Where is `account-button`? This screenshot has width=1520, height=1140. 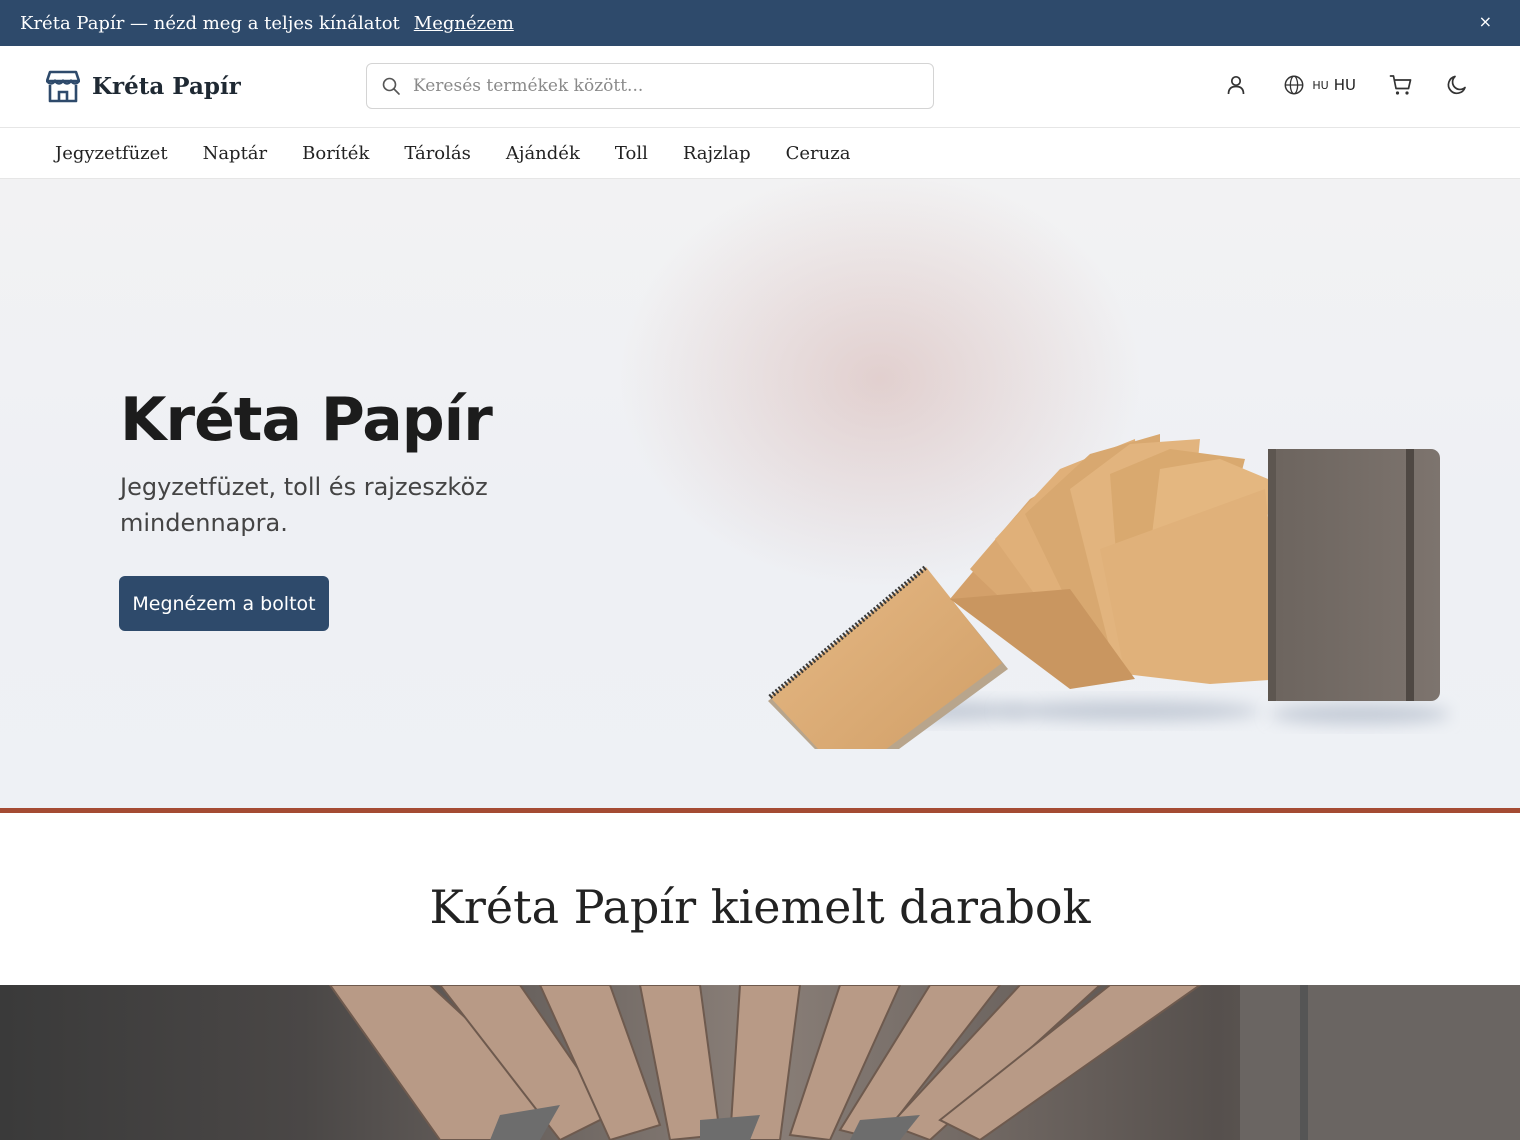 account-button is located at coordinates (1236, 85).